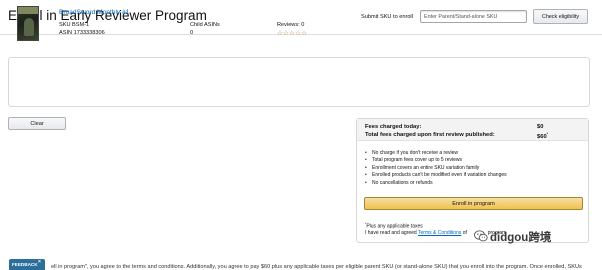 The height and width of the screenshot is (270, 602). What do you see at coordinates (82, 33) in the screenshot?
I see `product-asin: ASIN 1733338306` at bounding box center [82, 33].